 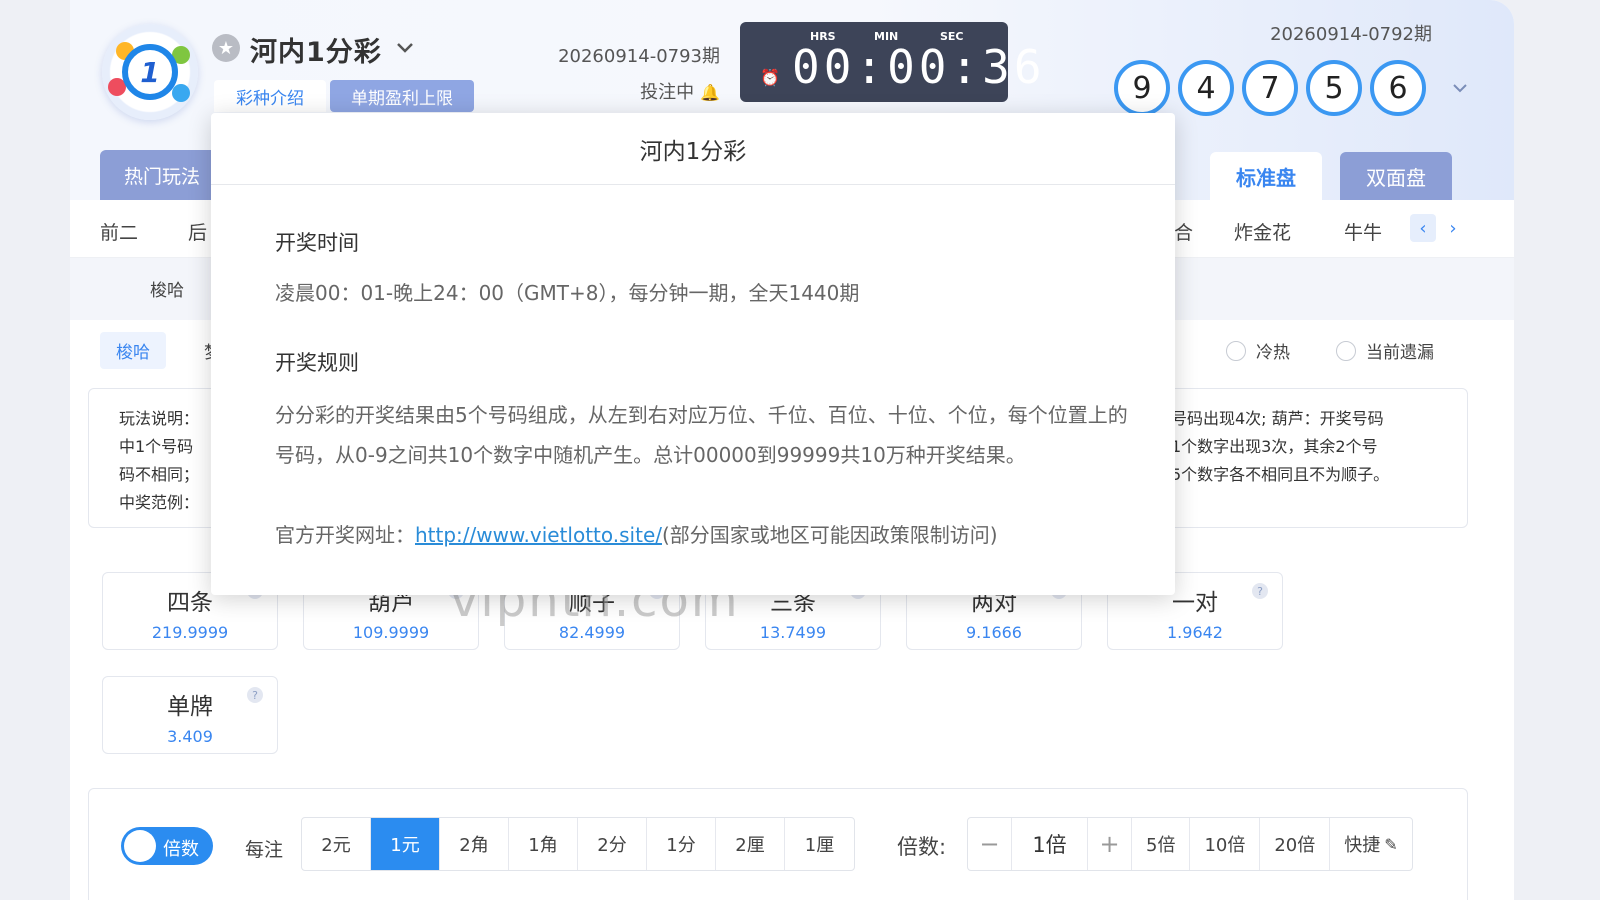 I want to click on lottery-logo: 1, so click(x=150, y=72).